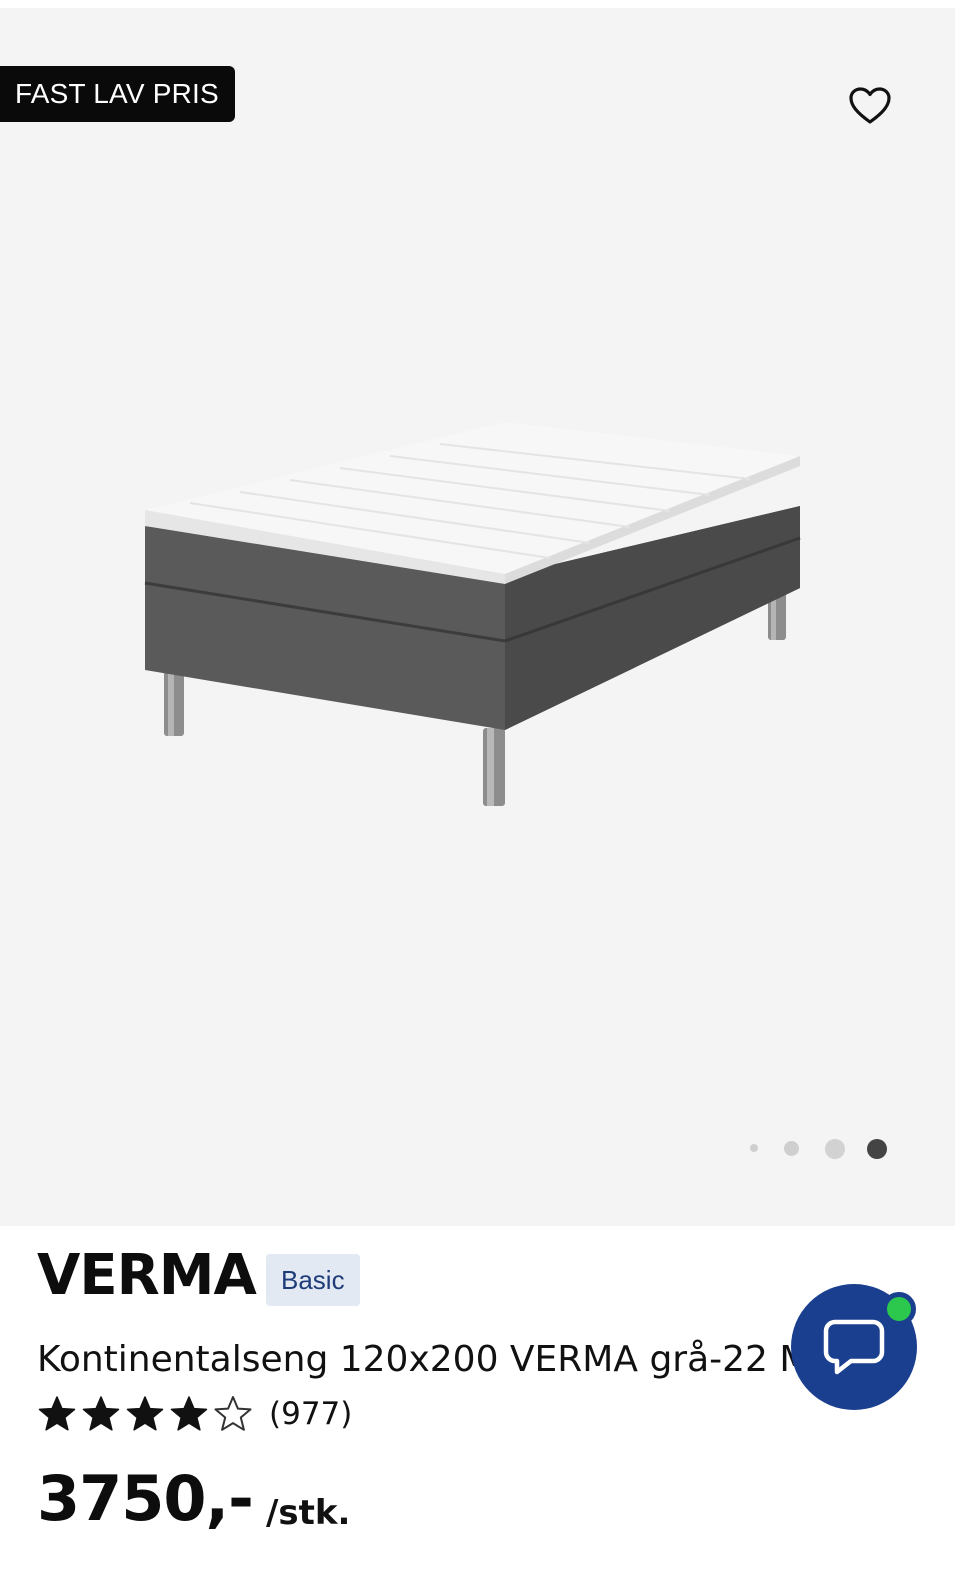 The width and height of the screenshot is (960, 1596). What do you see at coordinates (417, 1359) in the screenshot?
I see `product-title: Kontinentalseng 120x200 VERMA grå-22 M` at bounding box center [417, 1359].